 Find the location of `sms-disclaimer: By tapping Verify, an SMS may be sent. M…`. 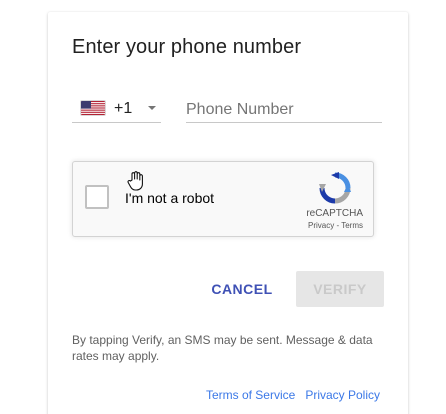

sms-disclaimer: By tapping Verify, an SMS may be sent. M… is located at coordinates (222, 348).